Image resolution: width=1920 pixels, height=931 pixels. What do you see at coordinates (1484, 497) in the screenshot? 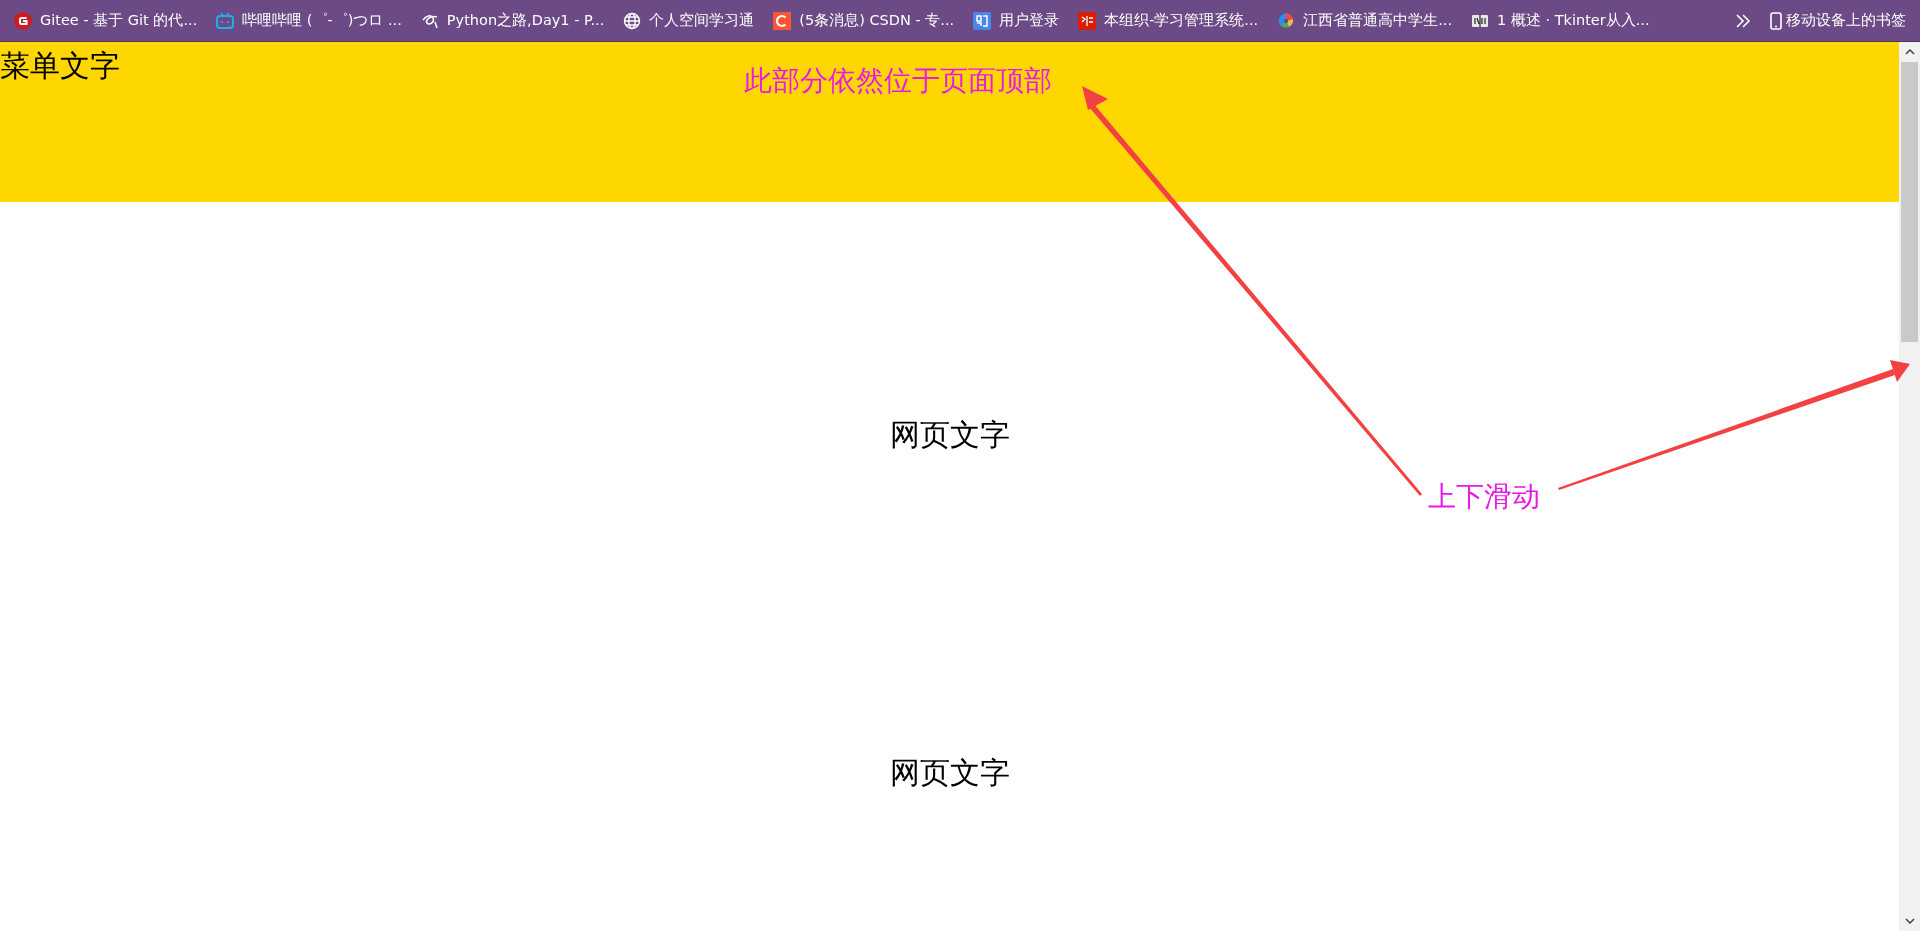
I see `annotation-text: 上下滑动` at bounding box center [1484, 497].